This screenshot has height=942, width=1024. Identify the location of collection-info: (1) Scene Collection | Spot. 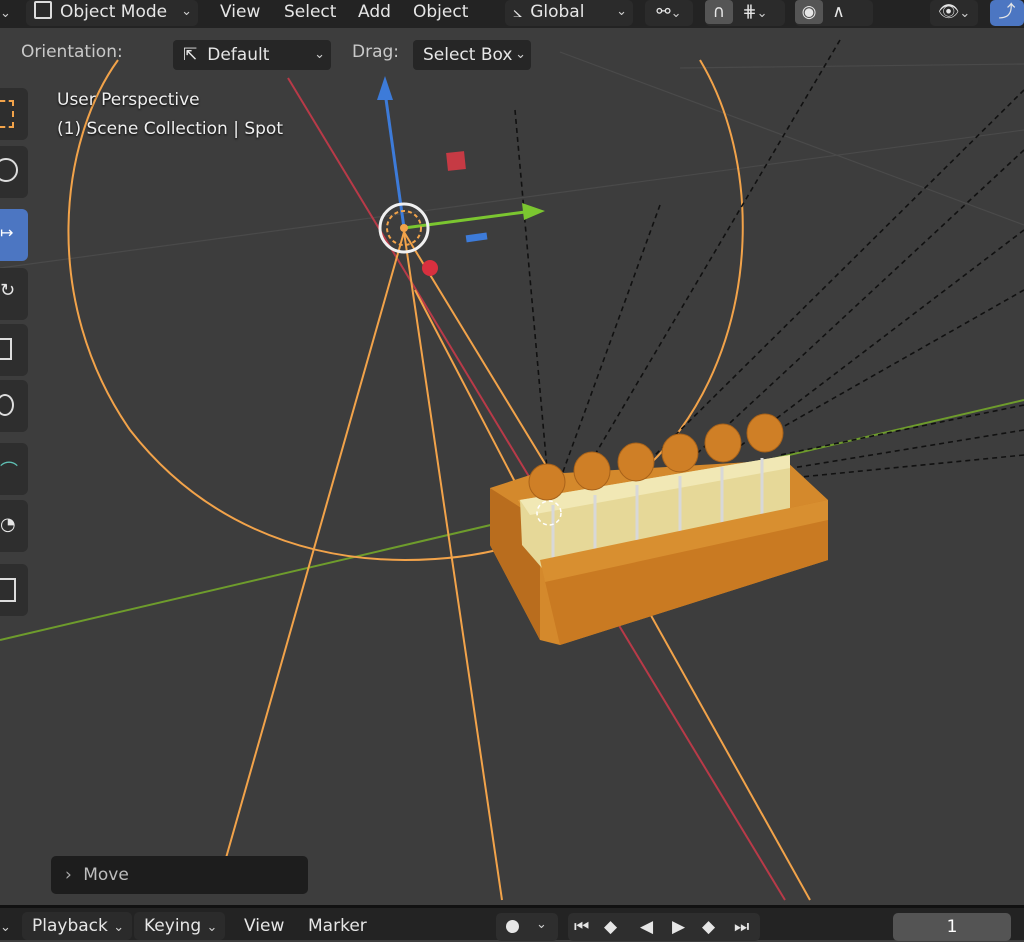
(170, 129).